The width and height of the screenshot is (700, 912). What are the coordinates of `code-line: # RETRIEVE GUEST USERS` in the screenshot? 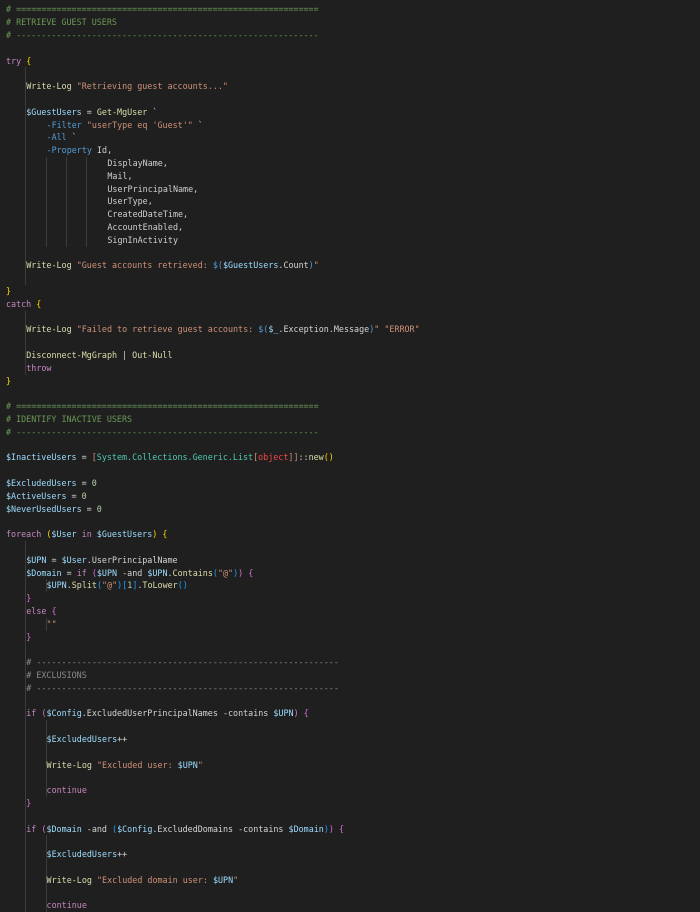 It's located at (61, 22).